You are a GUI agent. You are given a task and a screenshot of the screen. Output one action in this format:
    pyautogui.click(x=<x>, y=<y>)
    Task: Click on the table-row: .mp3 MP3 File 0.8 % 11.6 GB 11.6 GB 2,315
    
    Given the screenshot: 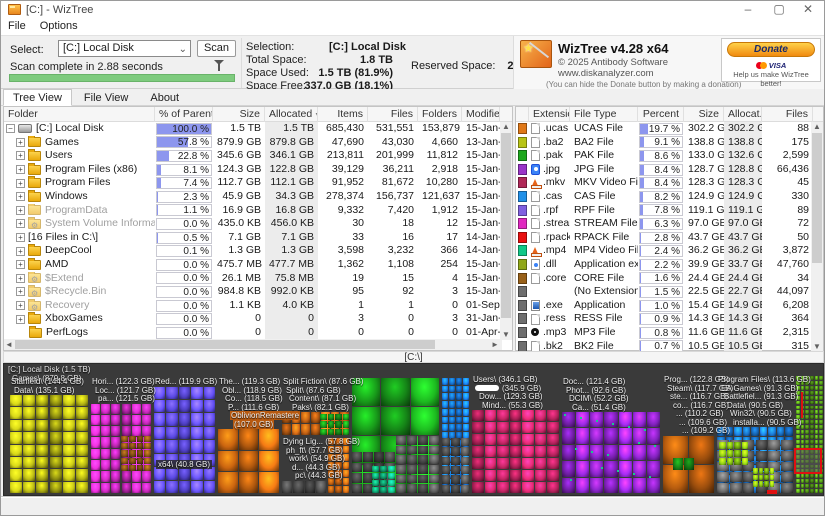 What is the action you would take?
    pyautogui.click(x=664, y=332)
    